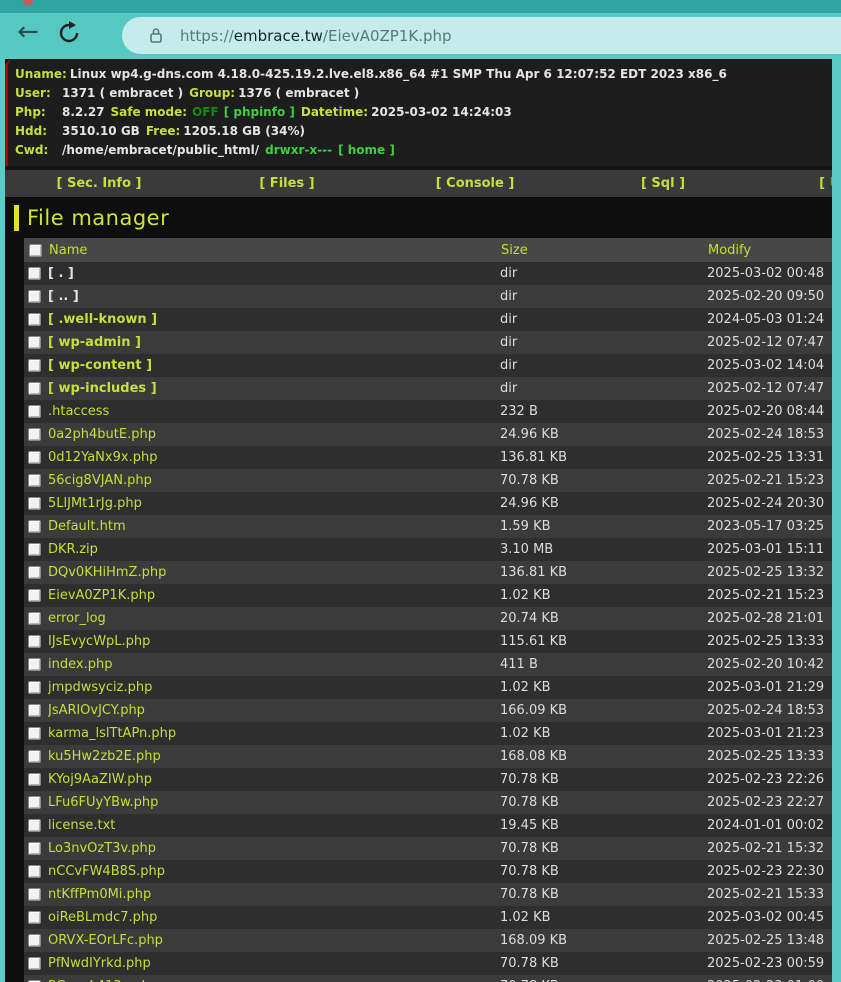 The image size is (841, 982). Describe the element at coordinates (603, 250) in the screenshot. I see `column-header-size: Size` at that location.